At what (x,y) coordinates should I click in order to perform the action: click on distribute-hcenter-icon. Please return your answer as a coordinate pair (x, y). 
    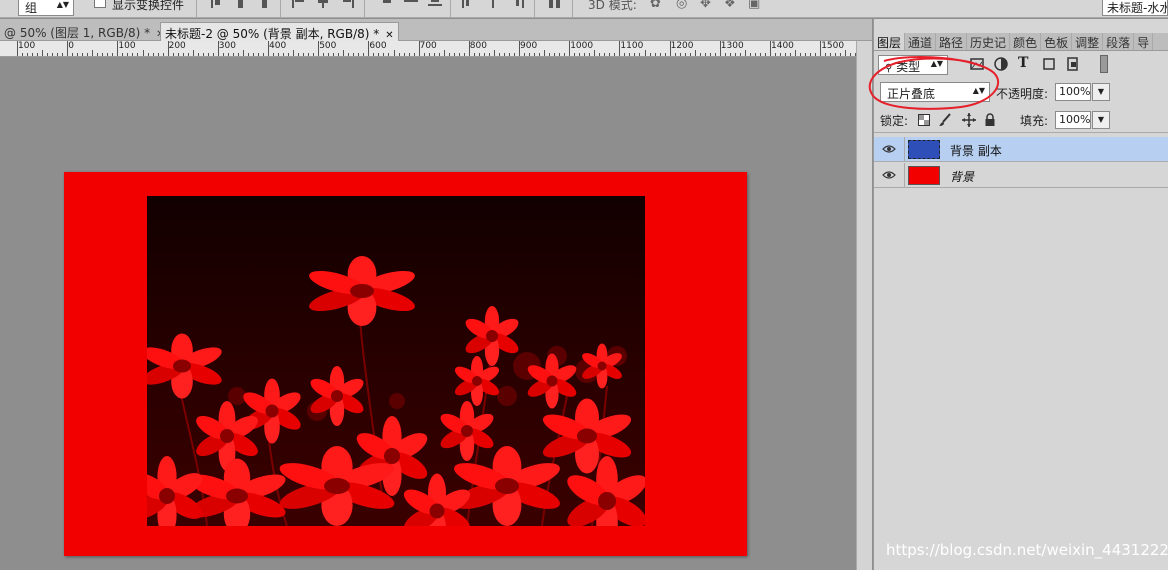
    Looking at the image, I should click on (493, 5).